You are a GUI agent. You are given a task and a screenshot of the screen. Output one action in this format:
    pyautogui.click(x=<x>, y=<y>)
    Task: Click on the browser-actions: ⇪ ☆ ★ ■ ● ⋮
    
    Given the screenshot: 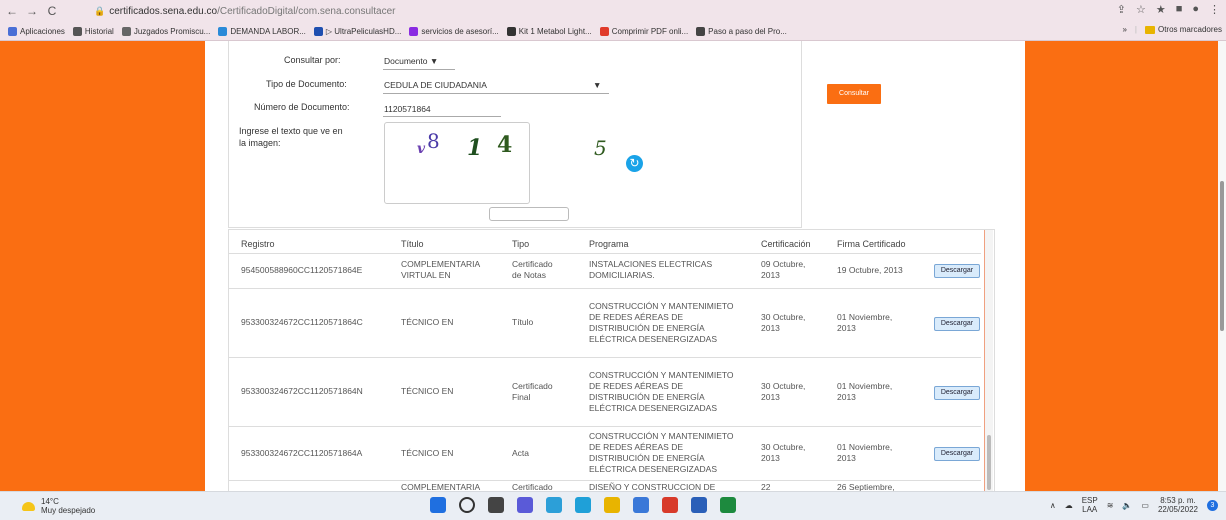 What is the action you would take?
    pyautogui.click(x=1168, y=9)
    